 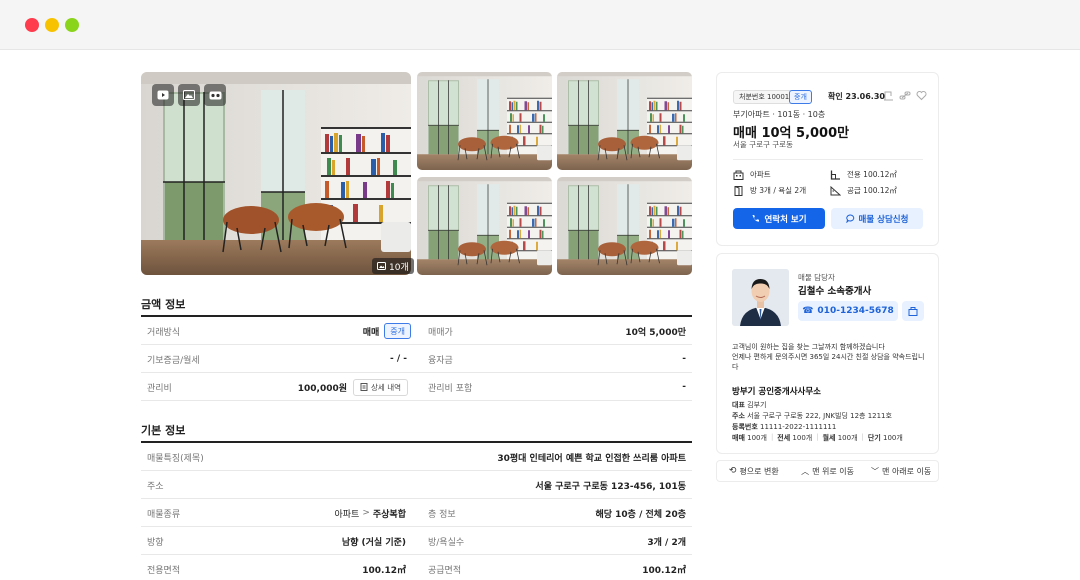 I want to click on loan-label: 융자금, so click(x=440, y=360).